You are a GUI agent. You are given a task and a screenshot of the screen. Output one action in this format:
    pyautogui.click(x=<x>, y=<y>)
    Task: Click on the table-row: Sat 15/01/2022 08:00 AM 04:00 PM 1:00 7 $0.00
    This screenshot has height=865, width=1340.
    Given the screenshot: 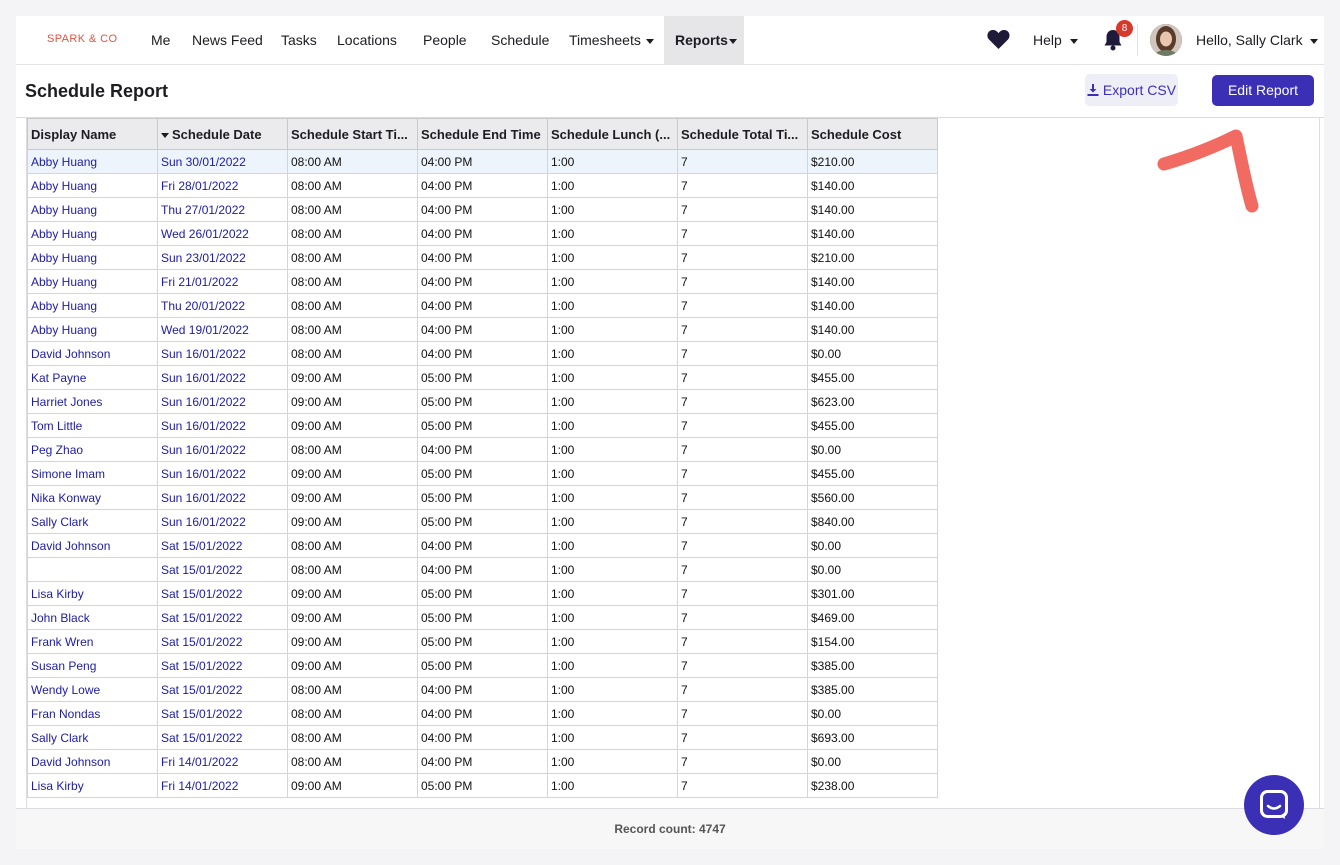 What is the action you would take?
    pyautogui.click(x=482, y=569)
    